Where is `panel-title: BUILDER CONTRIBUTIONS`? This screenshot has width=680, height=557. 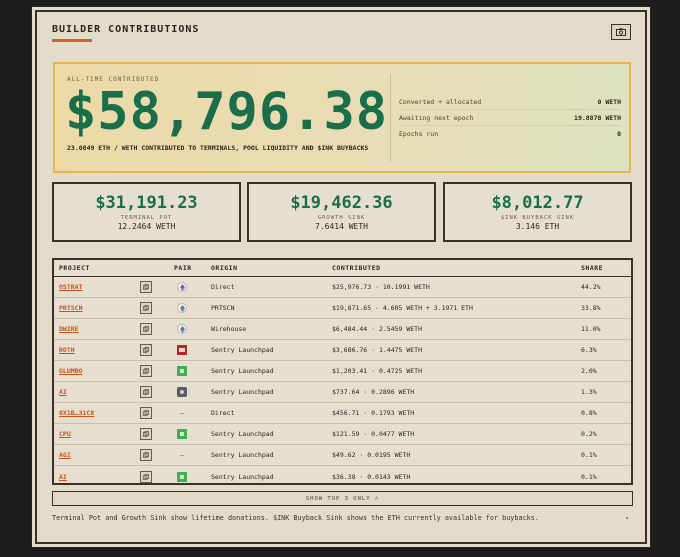
panel-title: BUILDER CONTRIBUTIONS is located at coordinates (126, 29).